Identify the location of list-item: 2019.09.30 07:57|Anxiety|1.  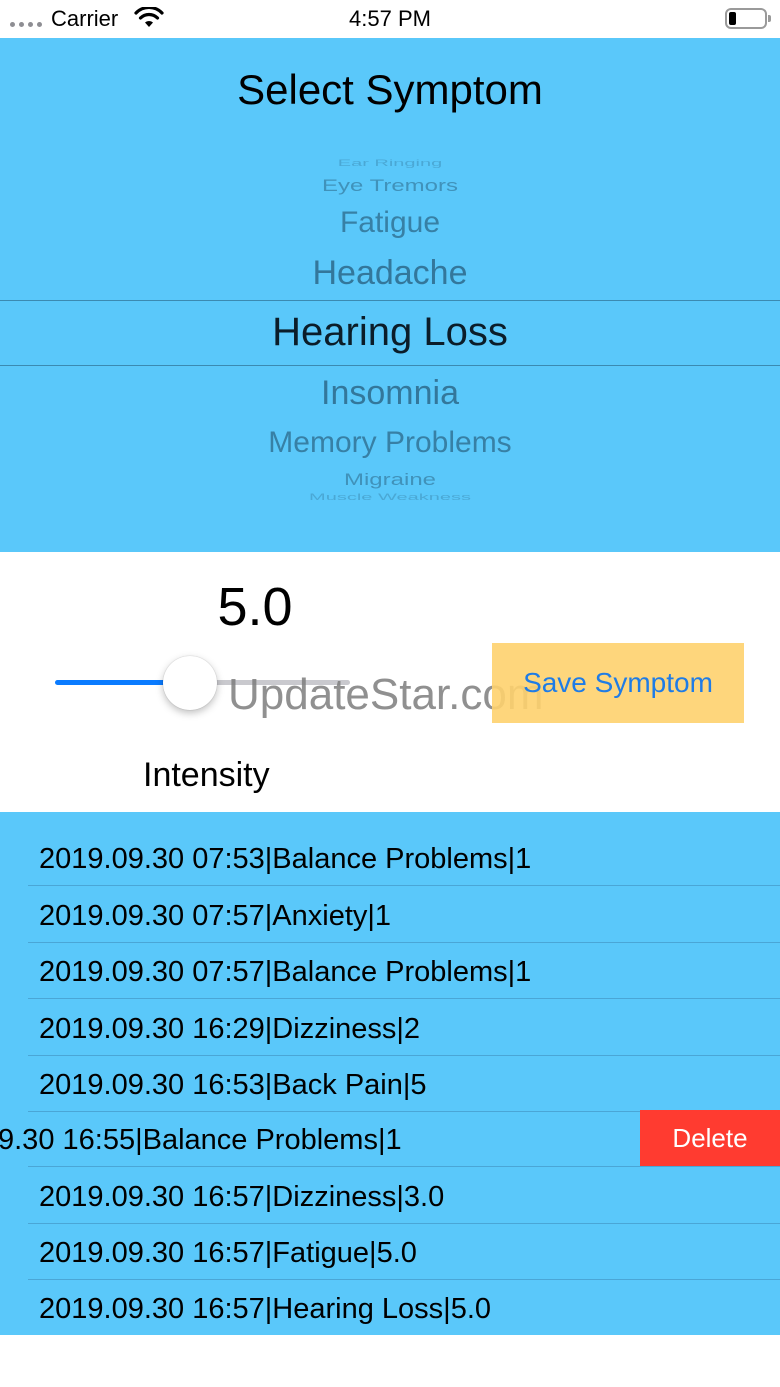
(390, 914).